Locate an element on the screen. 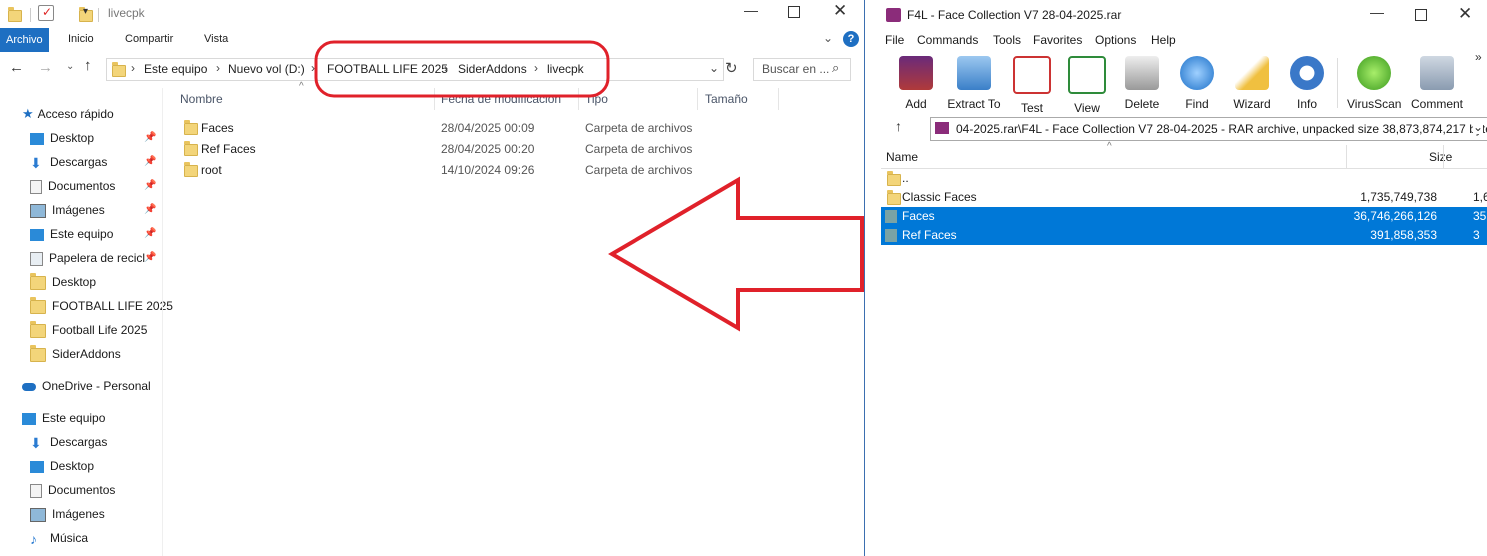 The height and width of the screenshot is (556, 1487). view-button: View is located at coordinates (1087, 85).